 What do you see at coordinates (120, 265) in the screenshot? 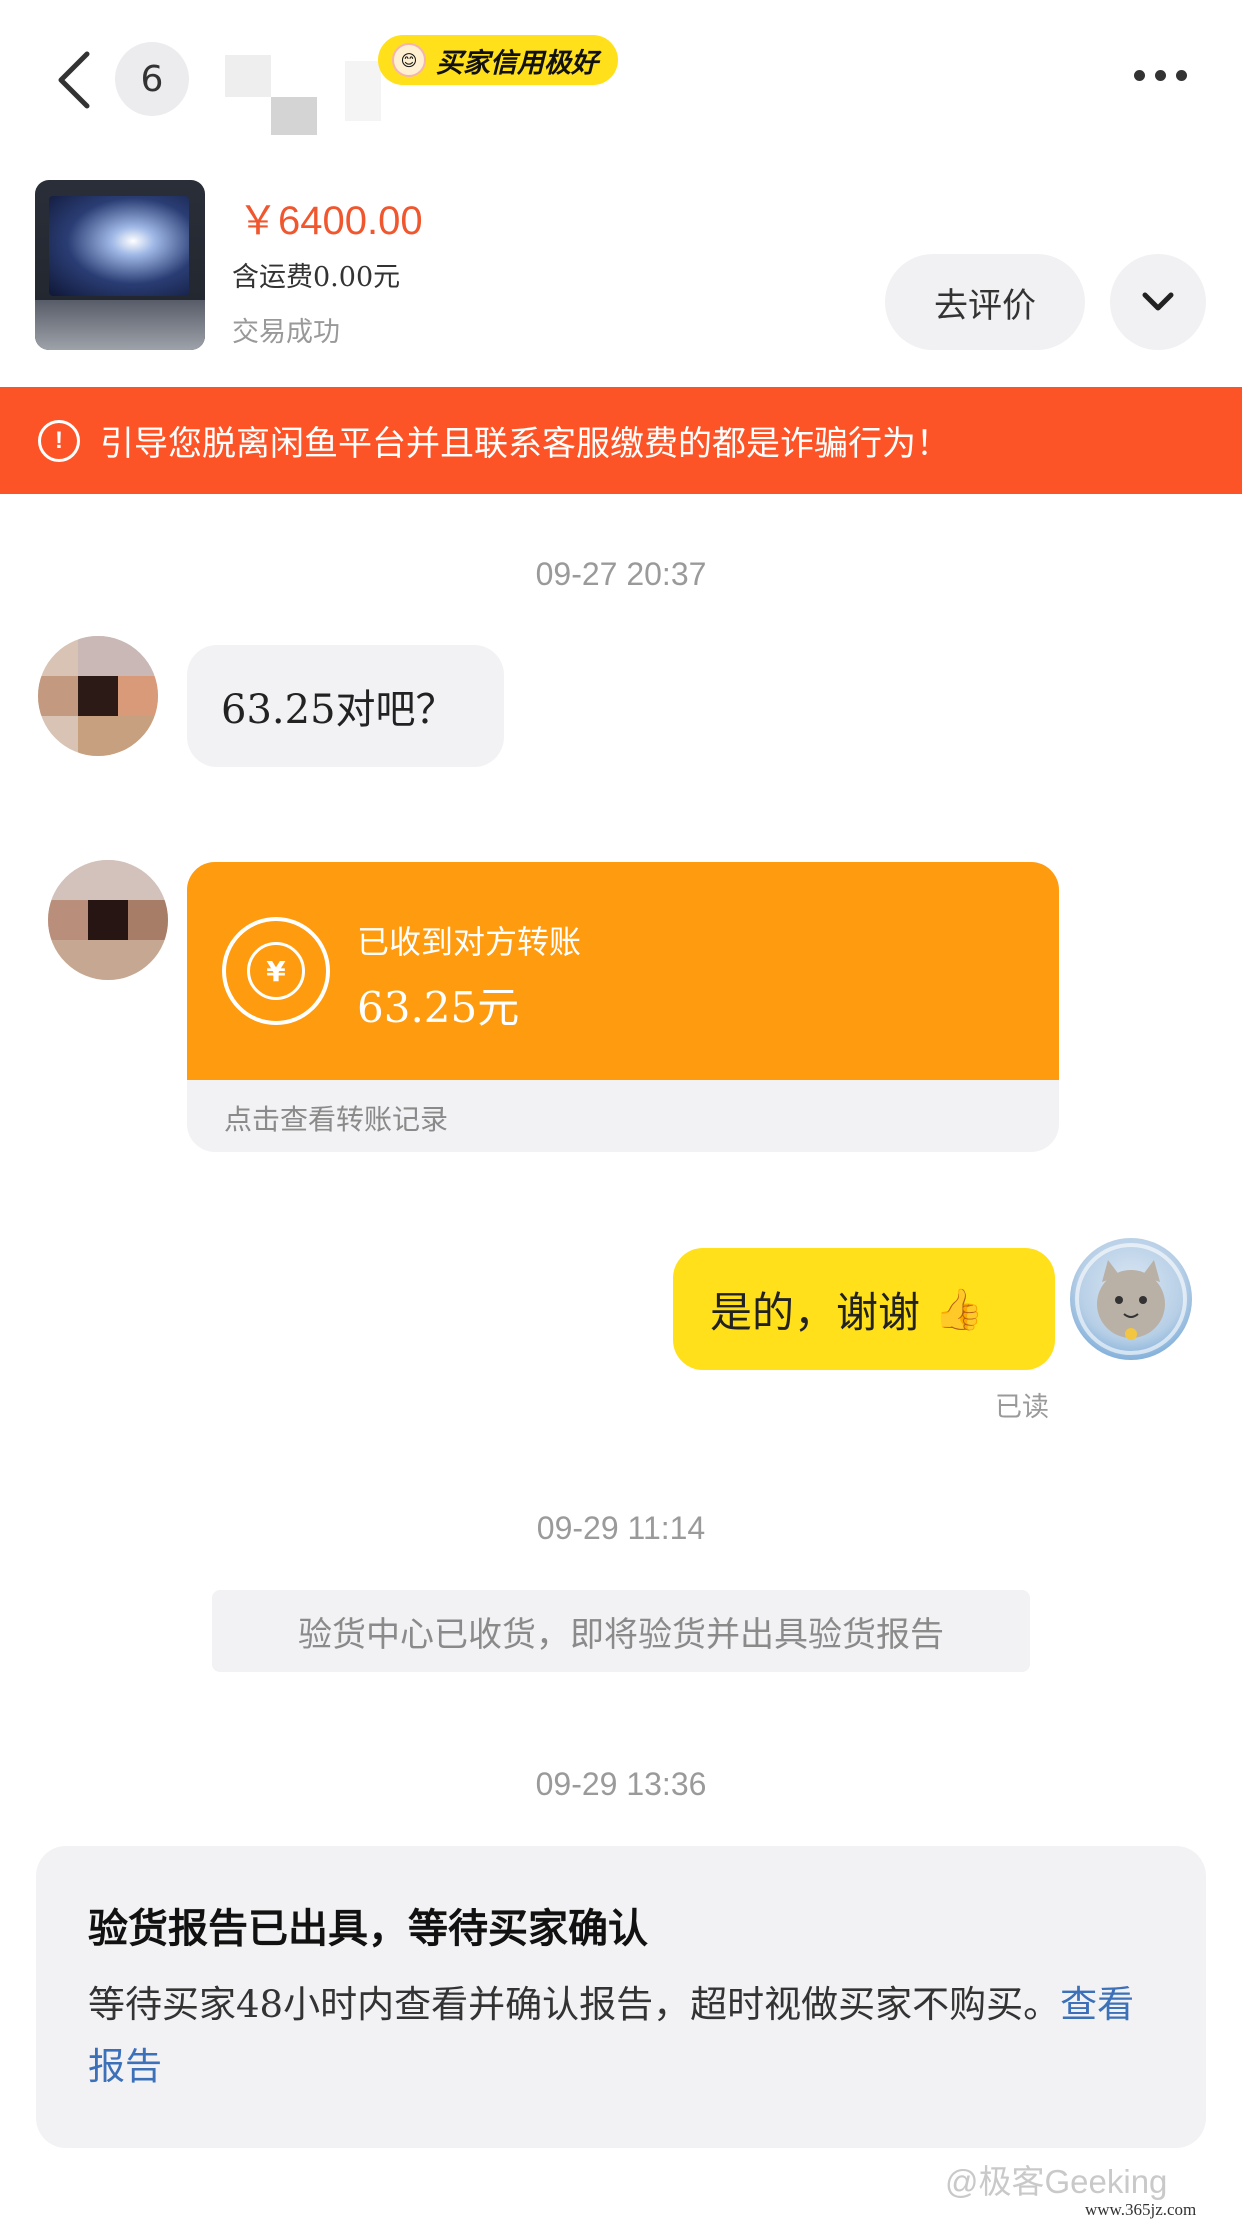
I see `product-thumbnail` at bounding box center [120, 265].